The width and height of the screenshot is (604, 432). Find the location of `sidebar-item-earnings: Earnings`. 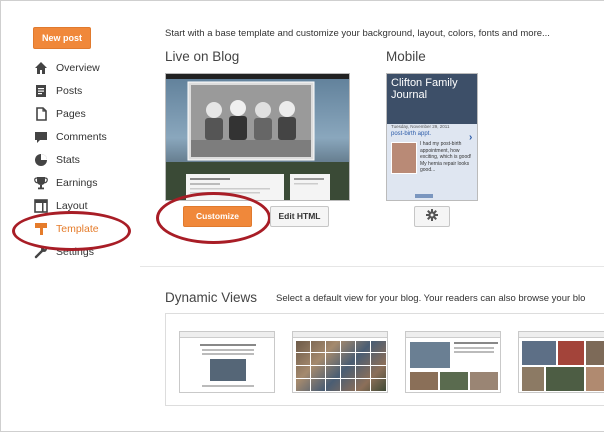

sidebar-item-earnings: Earnings is located at coordinates (65, 183).